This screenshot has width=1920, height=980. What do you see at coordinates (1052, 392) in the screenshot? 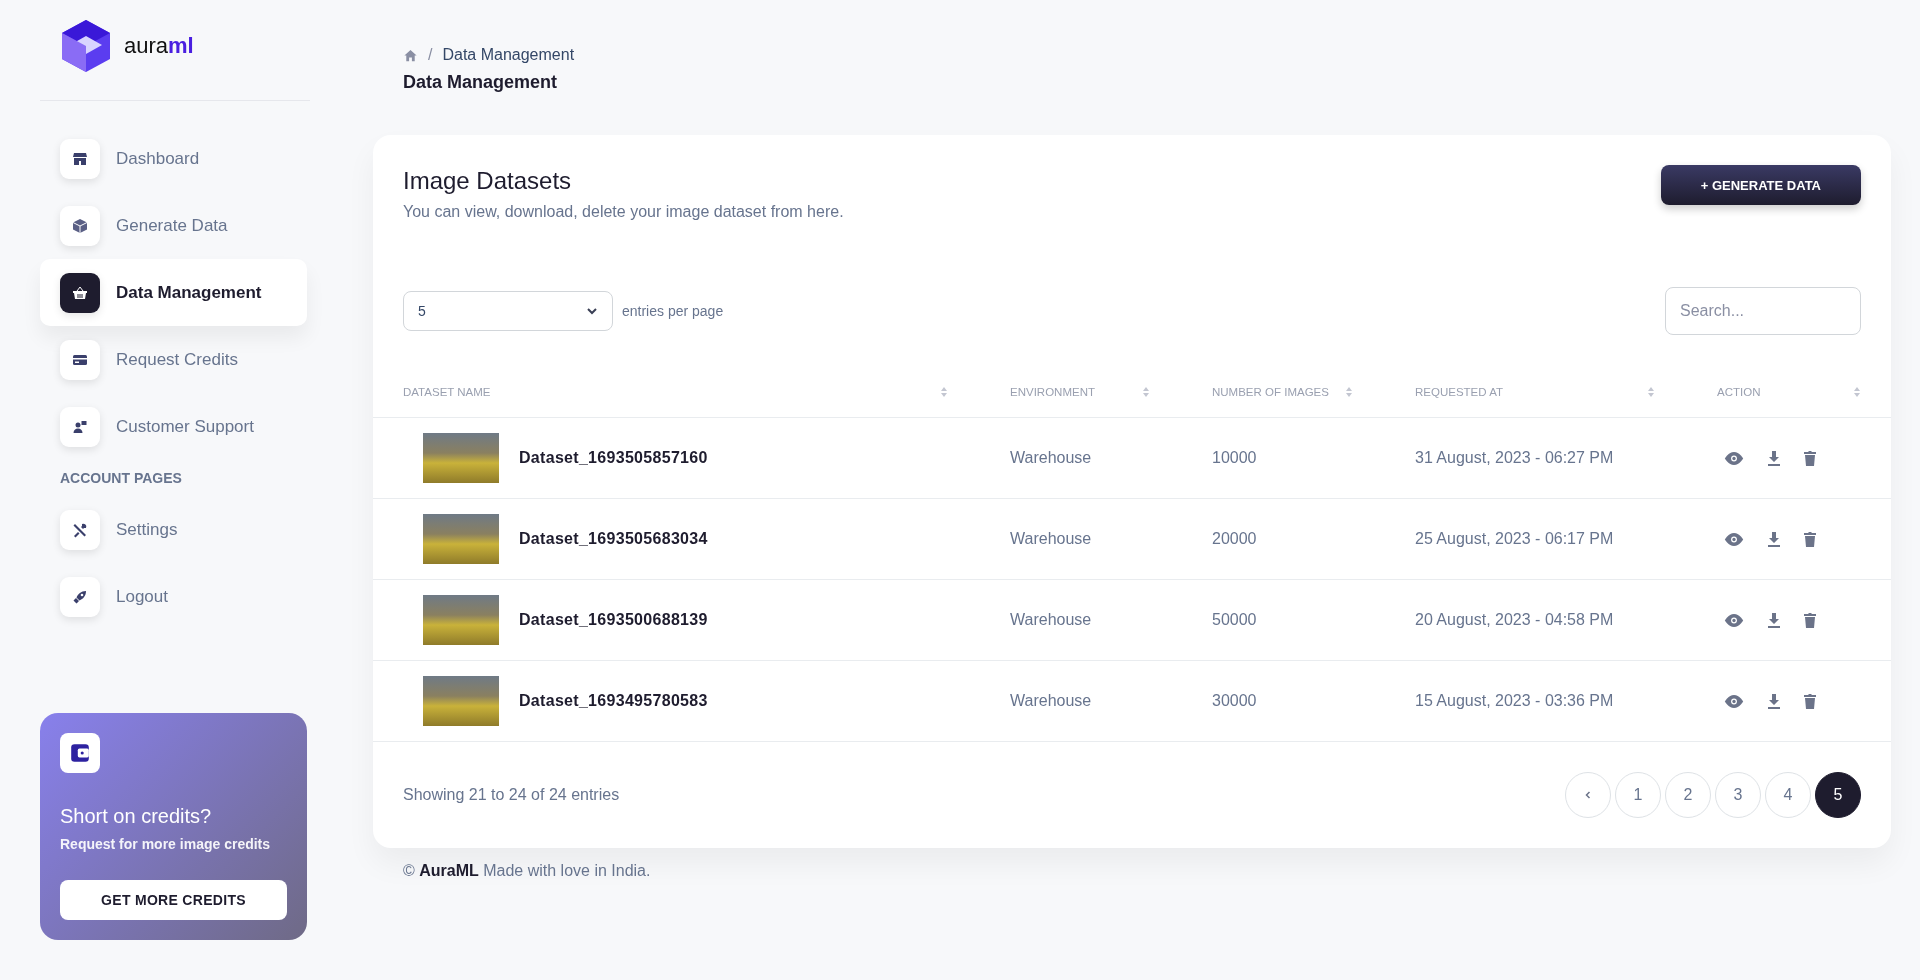
I see `column-header: ENVIRONMENT` at bounding box center [1052, 392].